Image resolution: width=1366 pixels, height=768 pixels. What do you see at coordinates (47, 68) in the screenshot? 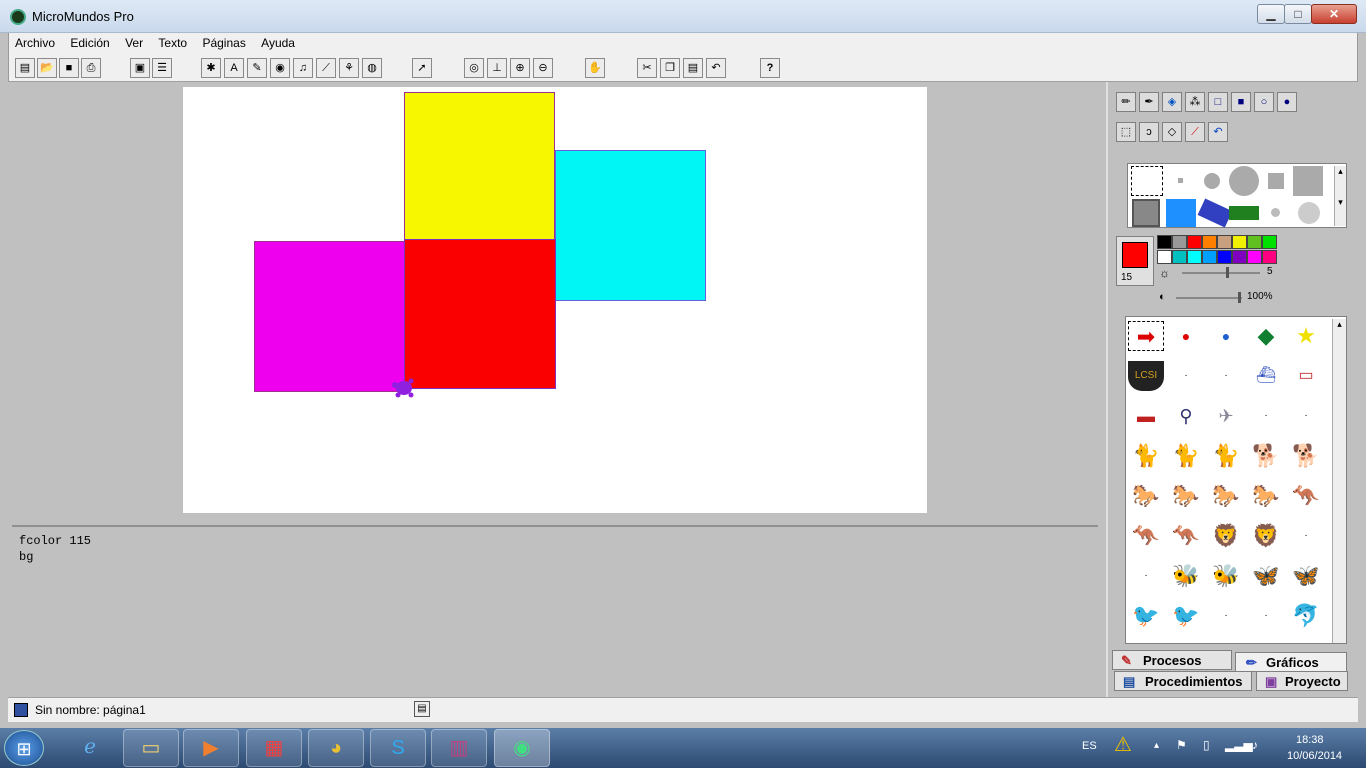
I see `open-icon: 📂` at bounding box center [47, 68].